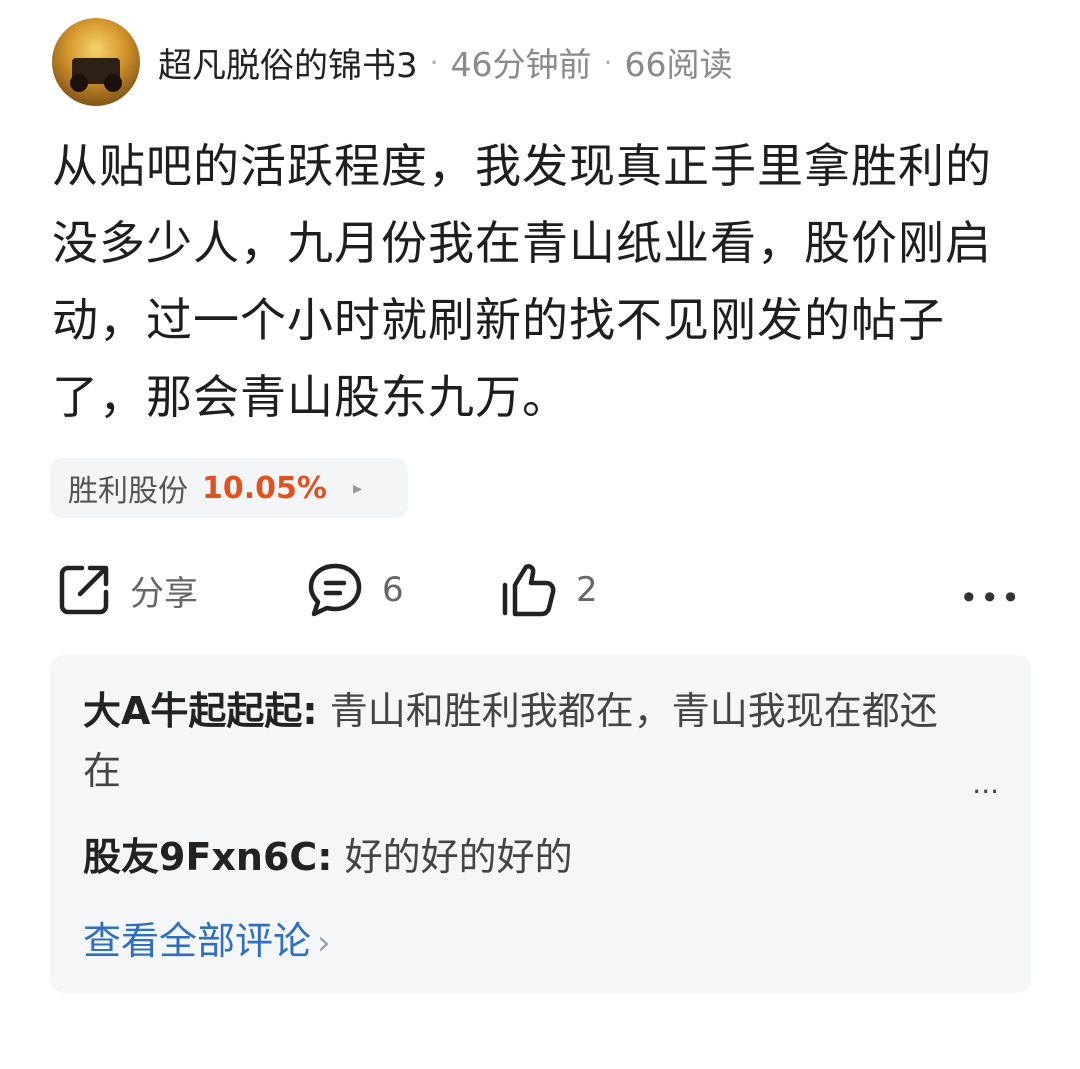 Image resolution: width=1080 pixels, height=1069 pixels. What do you see at coordinates (264, 488) in the screenshot?
I see `stock-change: 10.05%` at bounding box center [264, 488].